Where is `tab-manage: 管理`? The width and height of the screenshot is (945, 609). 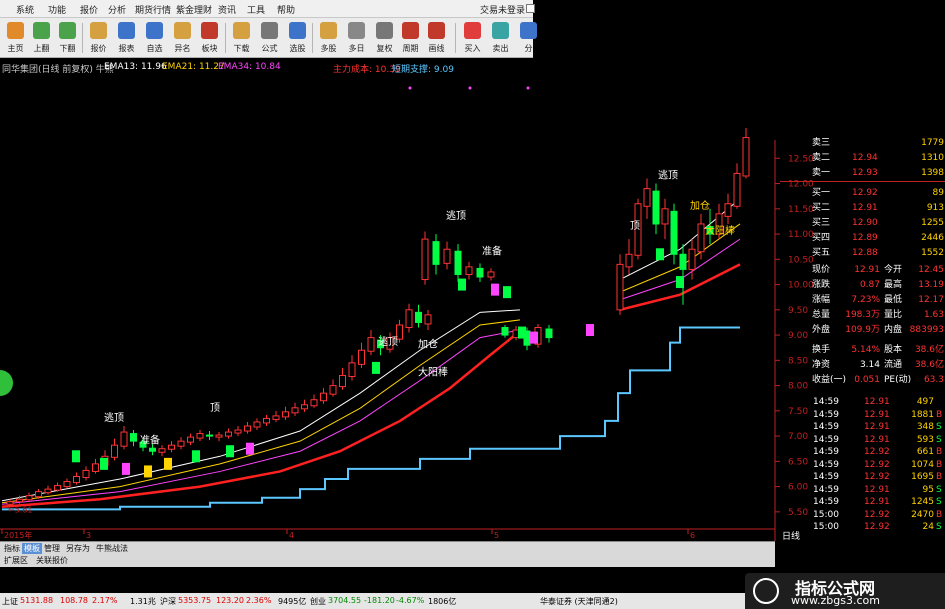 tab-manage: 管理 is located at coordinates (52, 548).